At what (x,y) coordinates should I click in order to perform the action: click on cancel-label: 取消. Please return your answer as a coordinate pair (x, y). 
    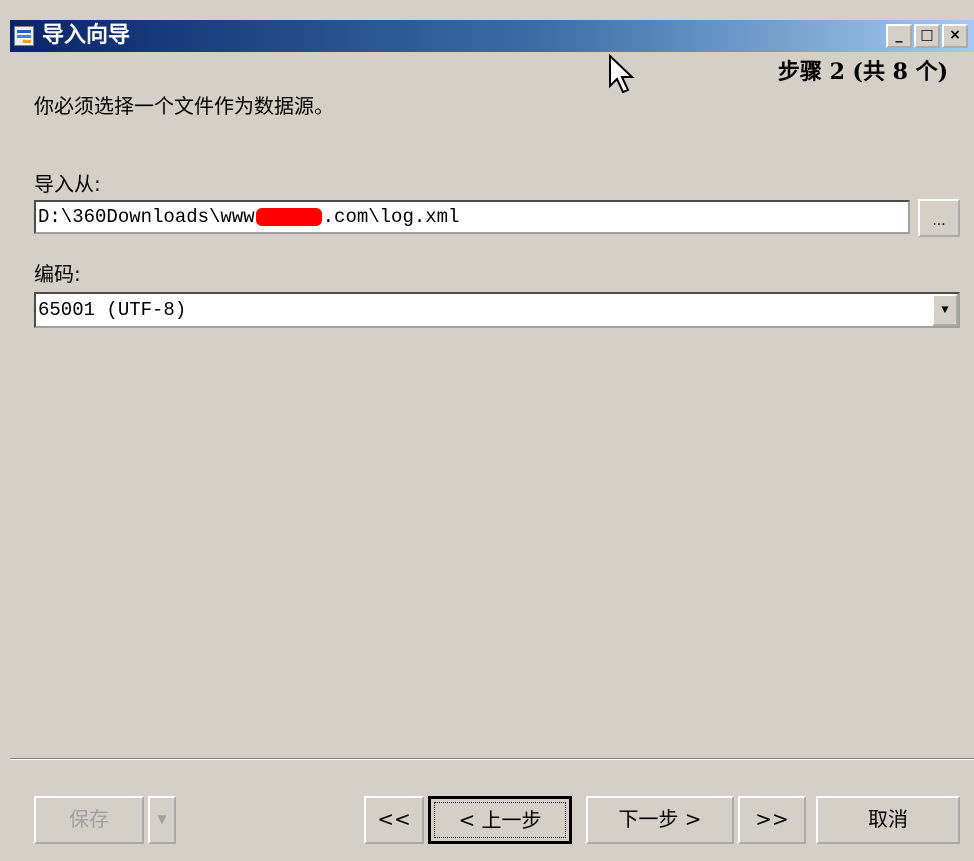
    Looking at the image, I should click on (888, 819).